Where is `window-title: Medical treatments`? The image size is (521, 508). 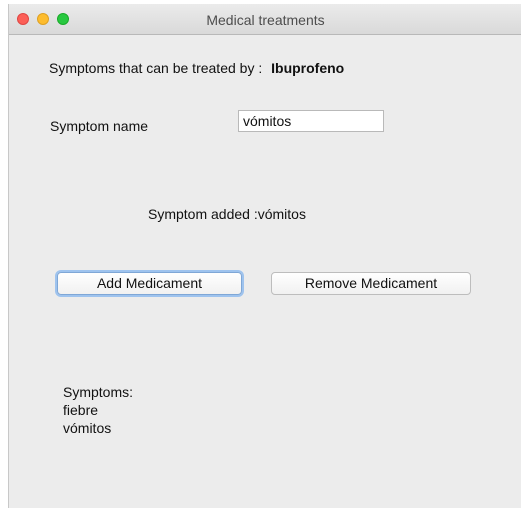 window-title: Medical treatments is located at coordinates (265, 20).